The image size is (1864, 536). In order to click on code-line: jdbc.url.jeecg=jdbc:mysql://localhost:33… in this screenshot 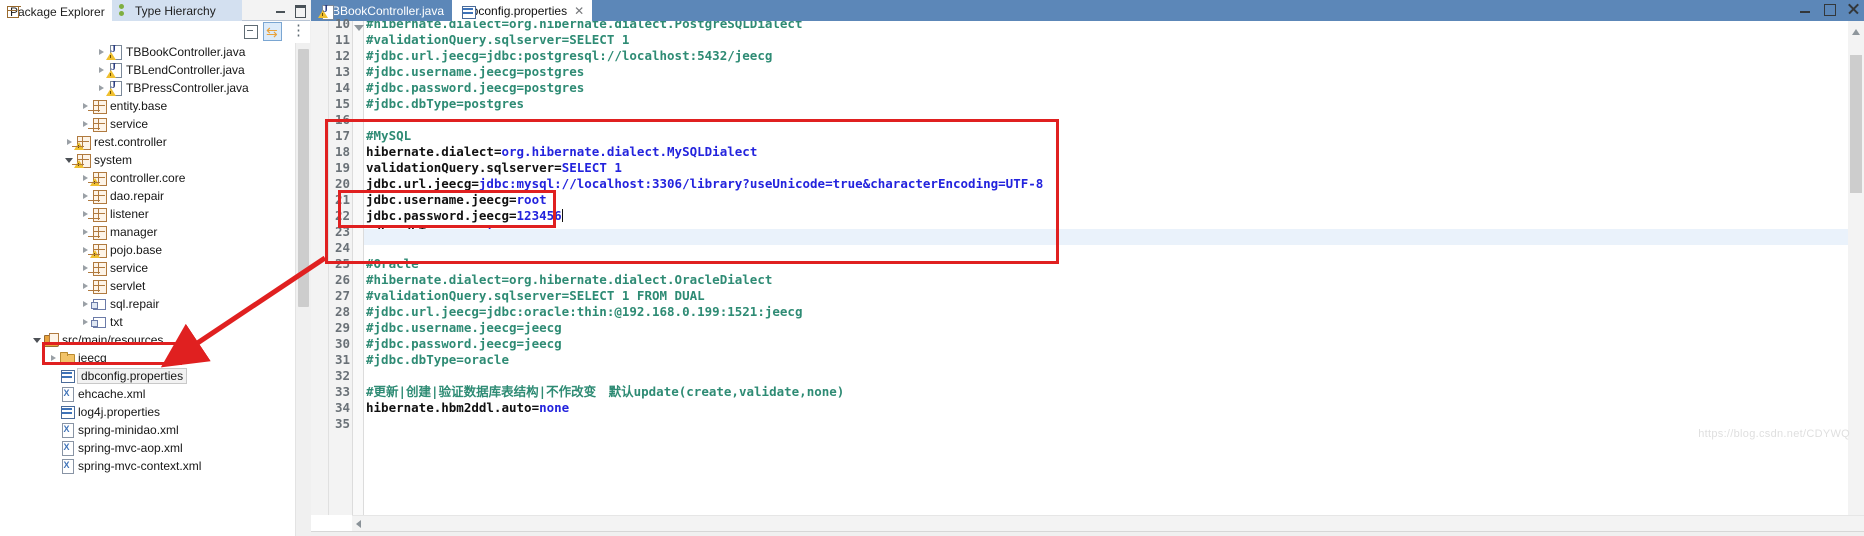, I will do `click(704, 184)`.